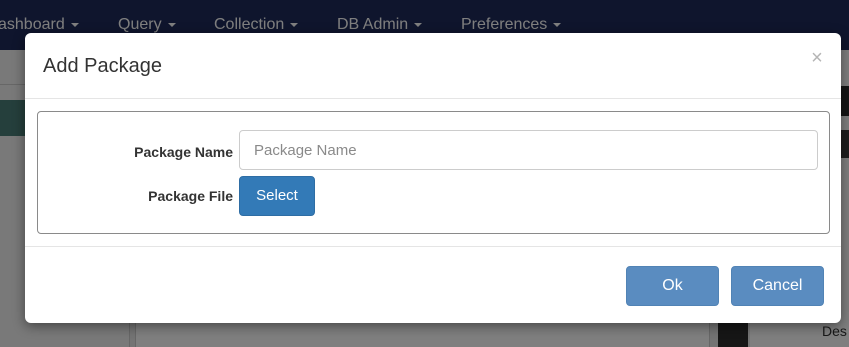  What do you see at coordinates (777, 286) in the screenshot?
I see `cancel-button: Cancel` at bounding box center [777, 286].